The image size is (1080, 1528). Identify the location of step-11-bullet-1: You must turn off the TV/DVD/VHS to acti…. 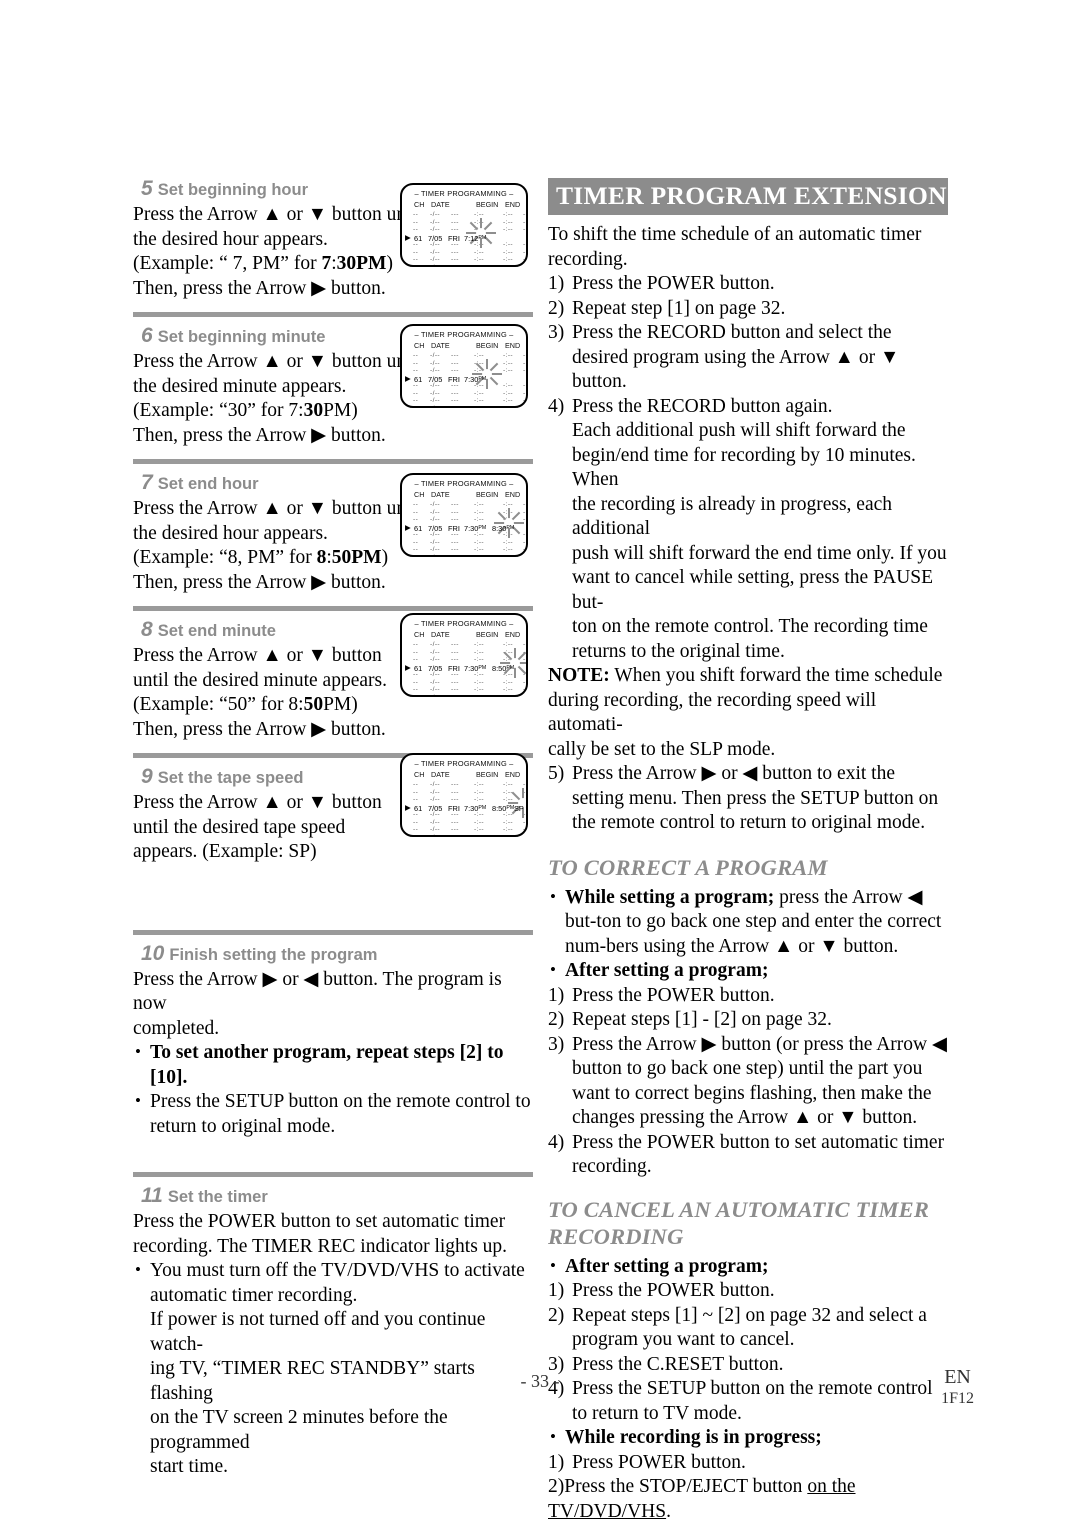
(337, 1283).